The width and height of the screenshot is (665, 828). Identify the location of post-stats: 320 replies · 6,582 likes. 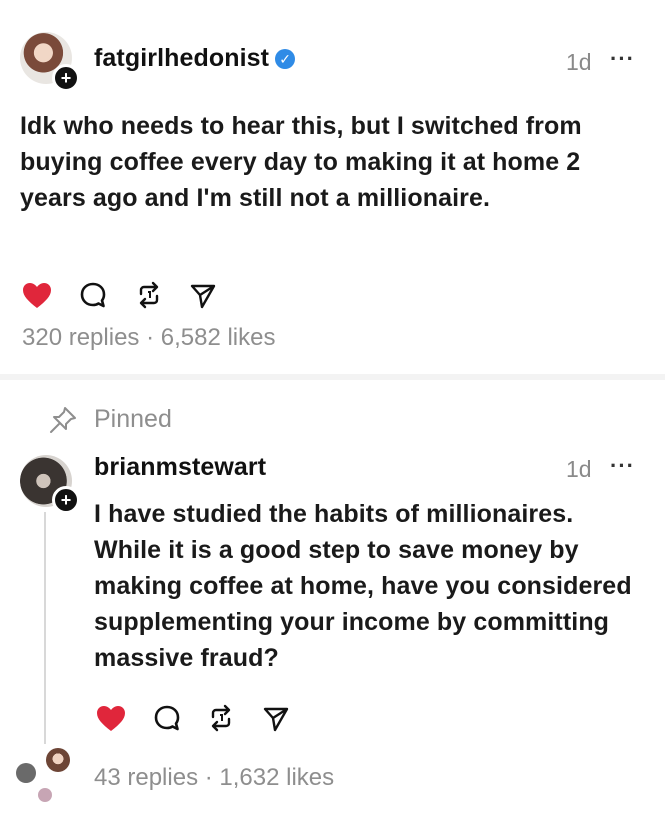
(148, 338).